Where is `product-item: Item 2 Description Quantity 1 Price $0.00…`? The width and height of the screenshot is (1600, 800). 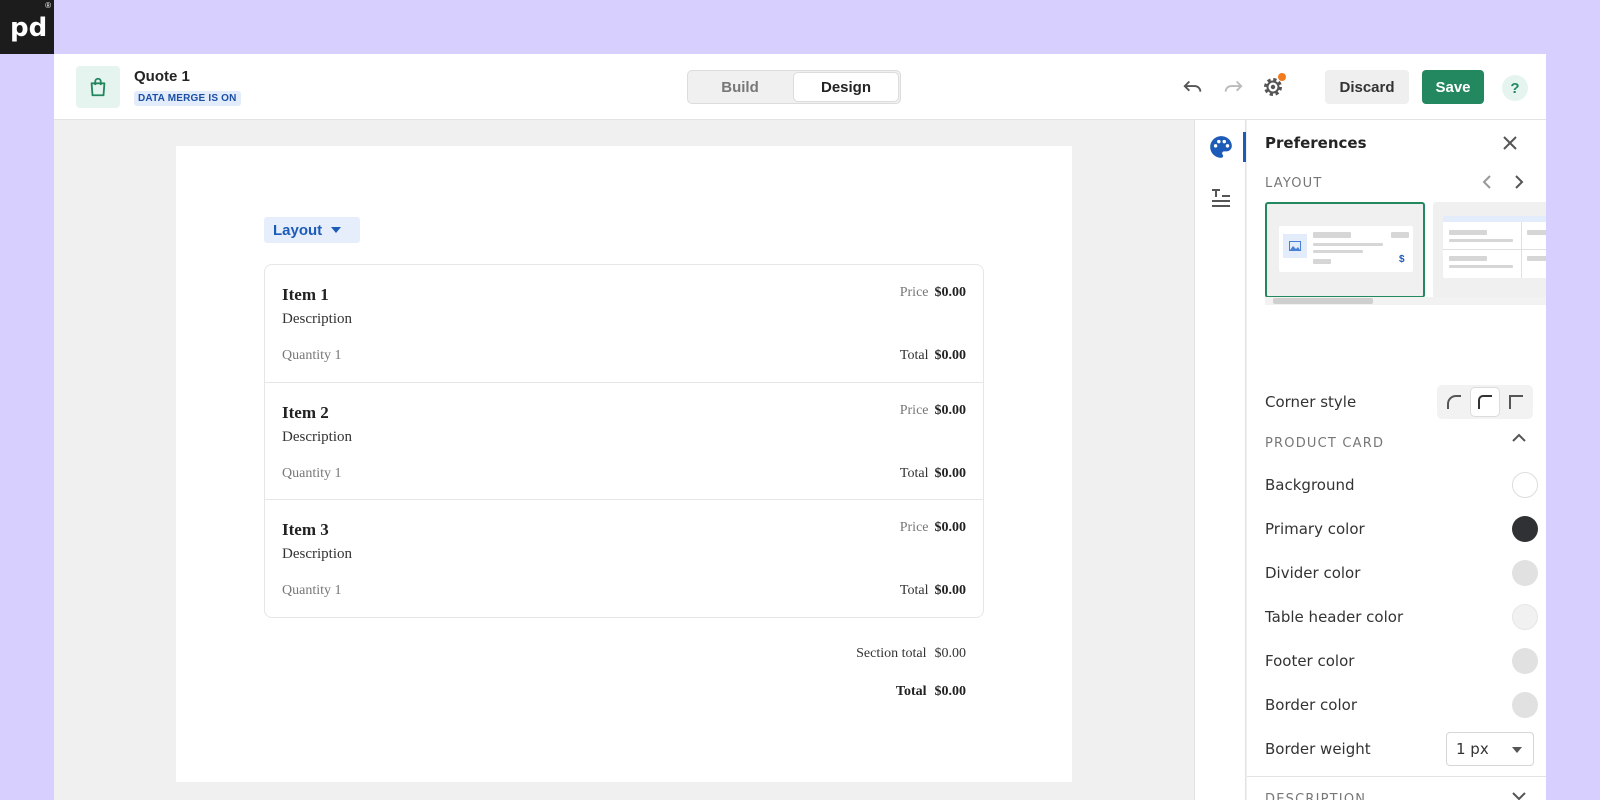
product-item: Item 2 Description Quantity 1 Price $0.00… is located at coordinates (624, 441).